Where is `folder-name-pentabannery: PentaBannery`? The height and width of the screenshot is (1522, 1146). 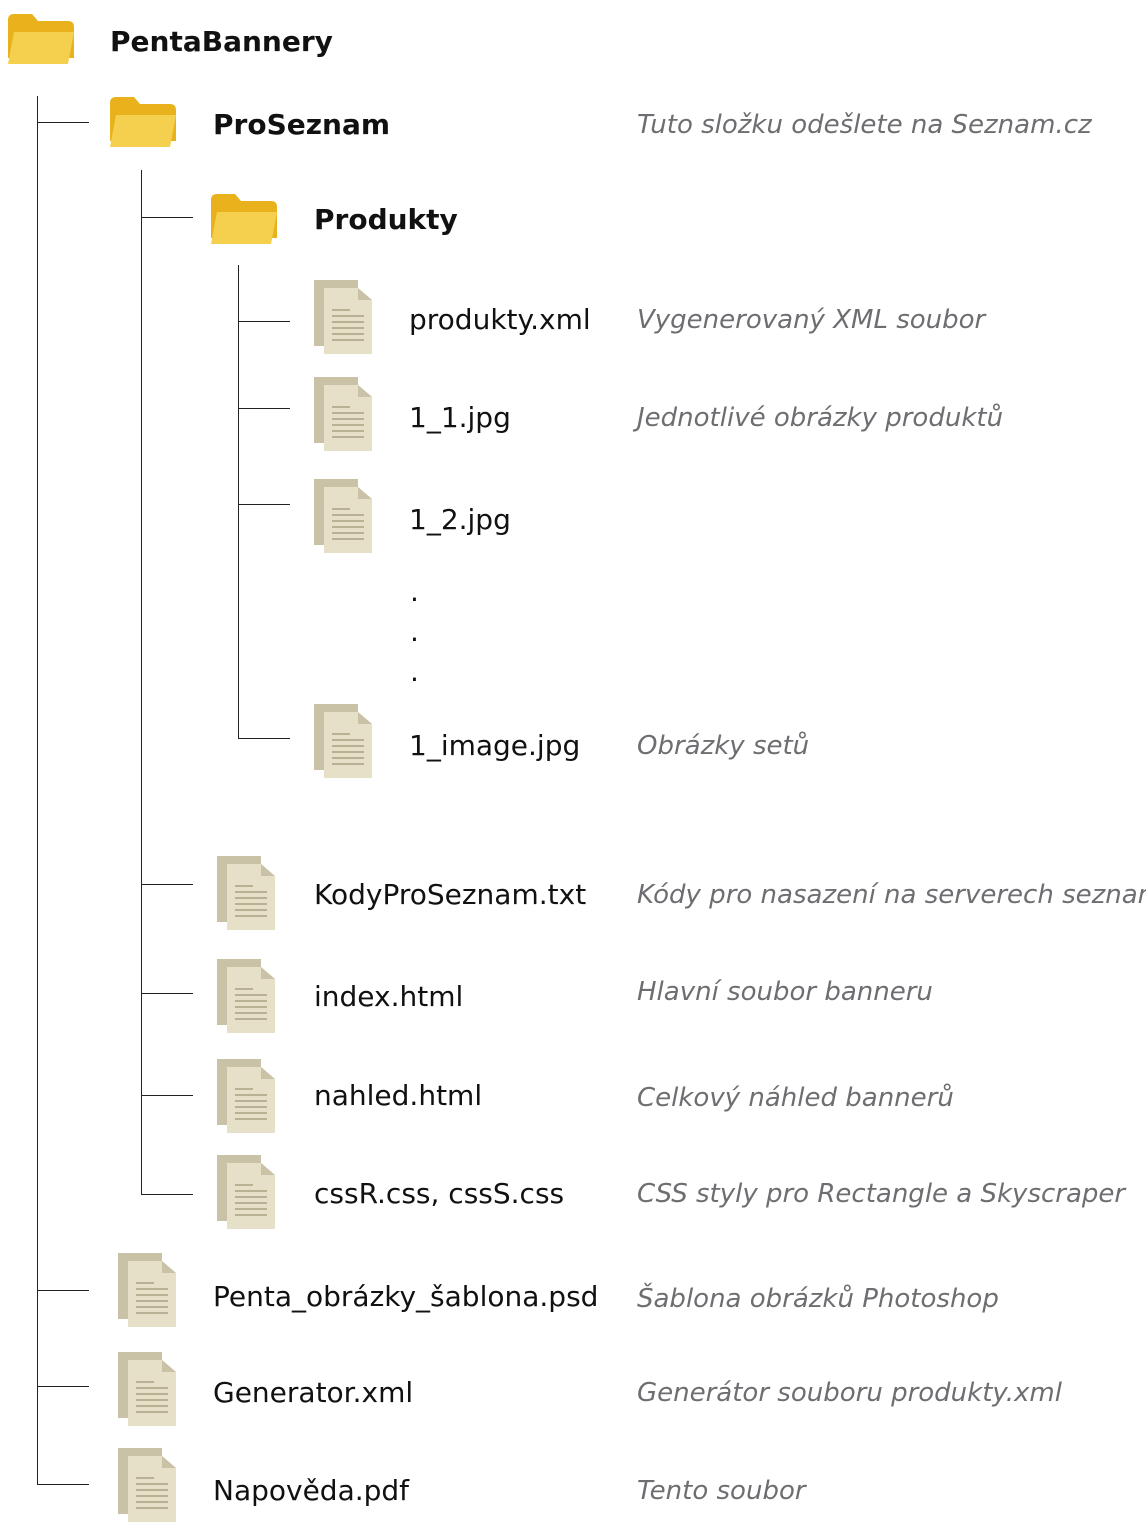 folder-name-pentabannery: PentaBannery is located at coordinates (221, 42).